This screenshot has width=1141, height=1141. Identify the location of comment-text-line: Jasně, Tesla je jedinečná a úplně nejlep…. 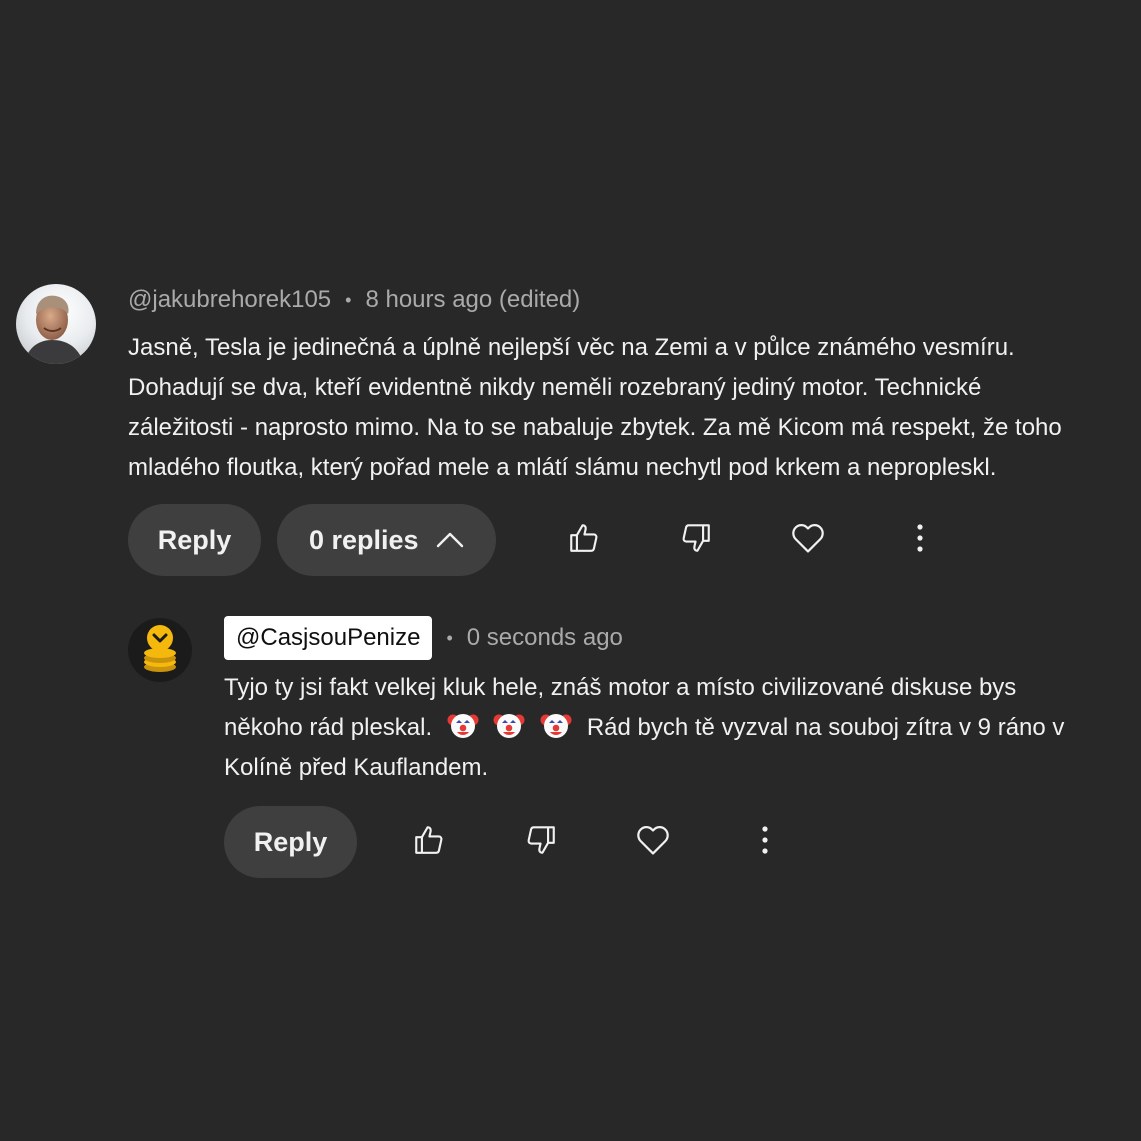
(571, 347).